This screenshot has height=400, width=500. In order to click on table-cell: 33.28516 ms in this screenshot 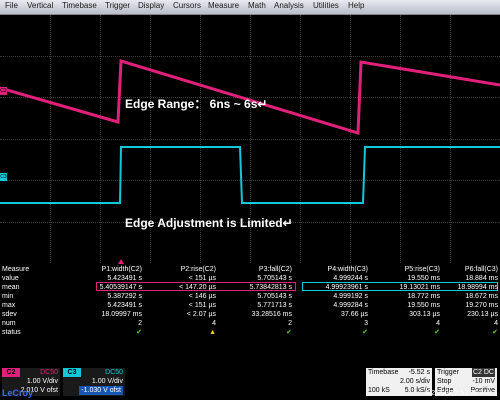, I will do `click(271, 314)`.